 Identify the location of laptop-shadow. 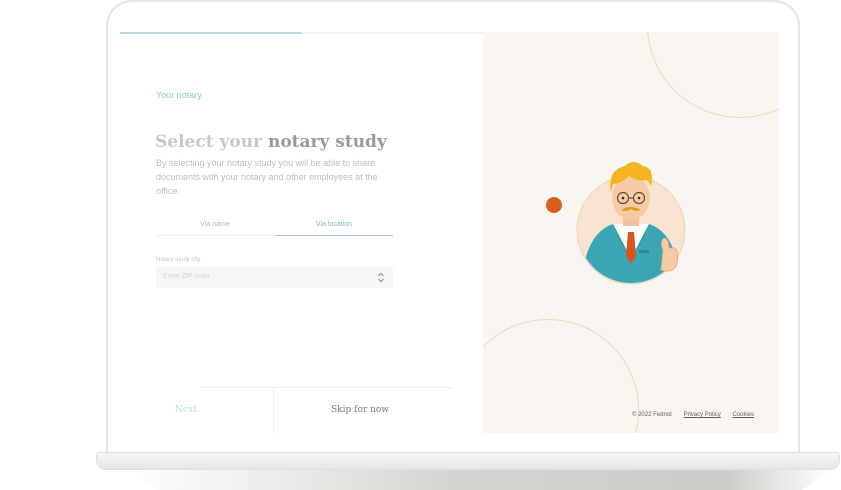
(480, 480).